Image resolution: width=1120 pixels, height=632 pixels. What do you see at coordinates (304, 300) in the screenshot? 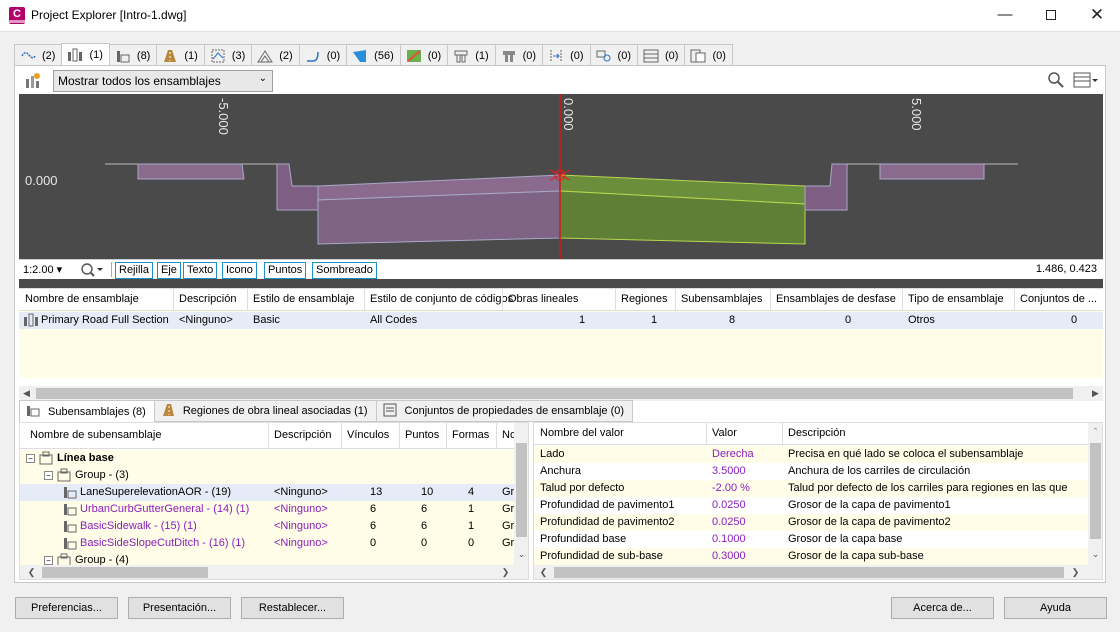
I see `column-header: Estilo de ensamblaje` at bounding box center [304, 300].